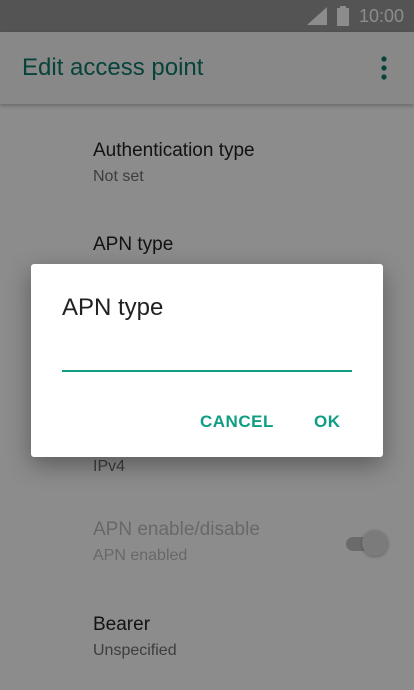 Image resolution: width=414 pixels, height=690 pixels. What do you see at coordinates (237, 422) in the screenshot?
I see `cancel-button: CANCEL` at bounding box center [237, 422].